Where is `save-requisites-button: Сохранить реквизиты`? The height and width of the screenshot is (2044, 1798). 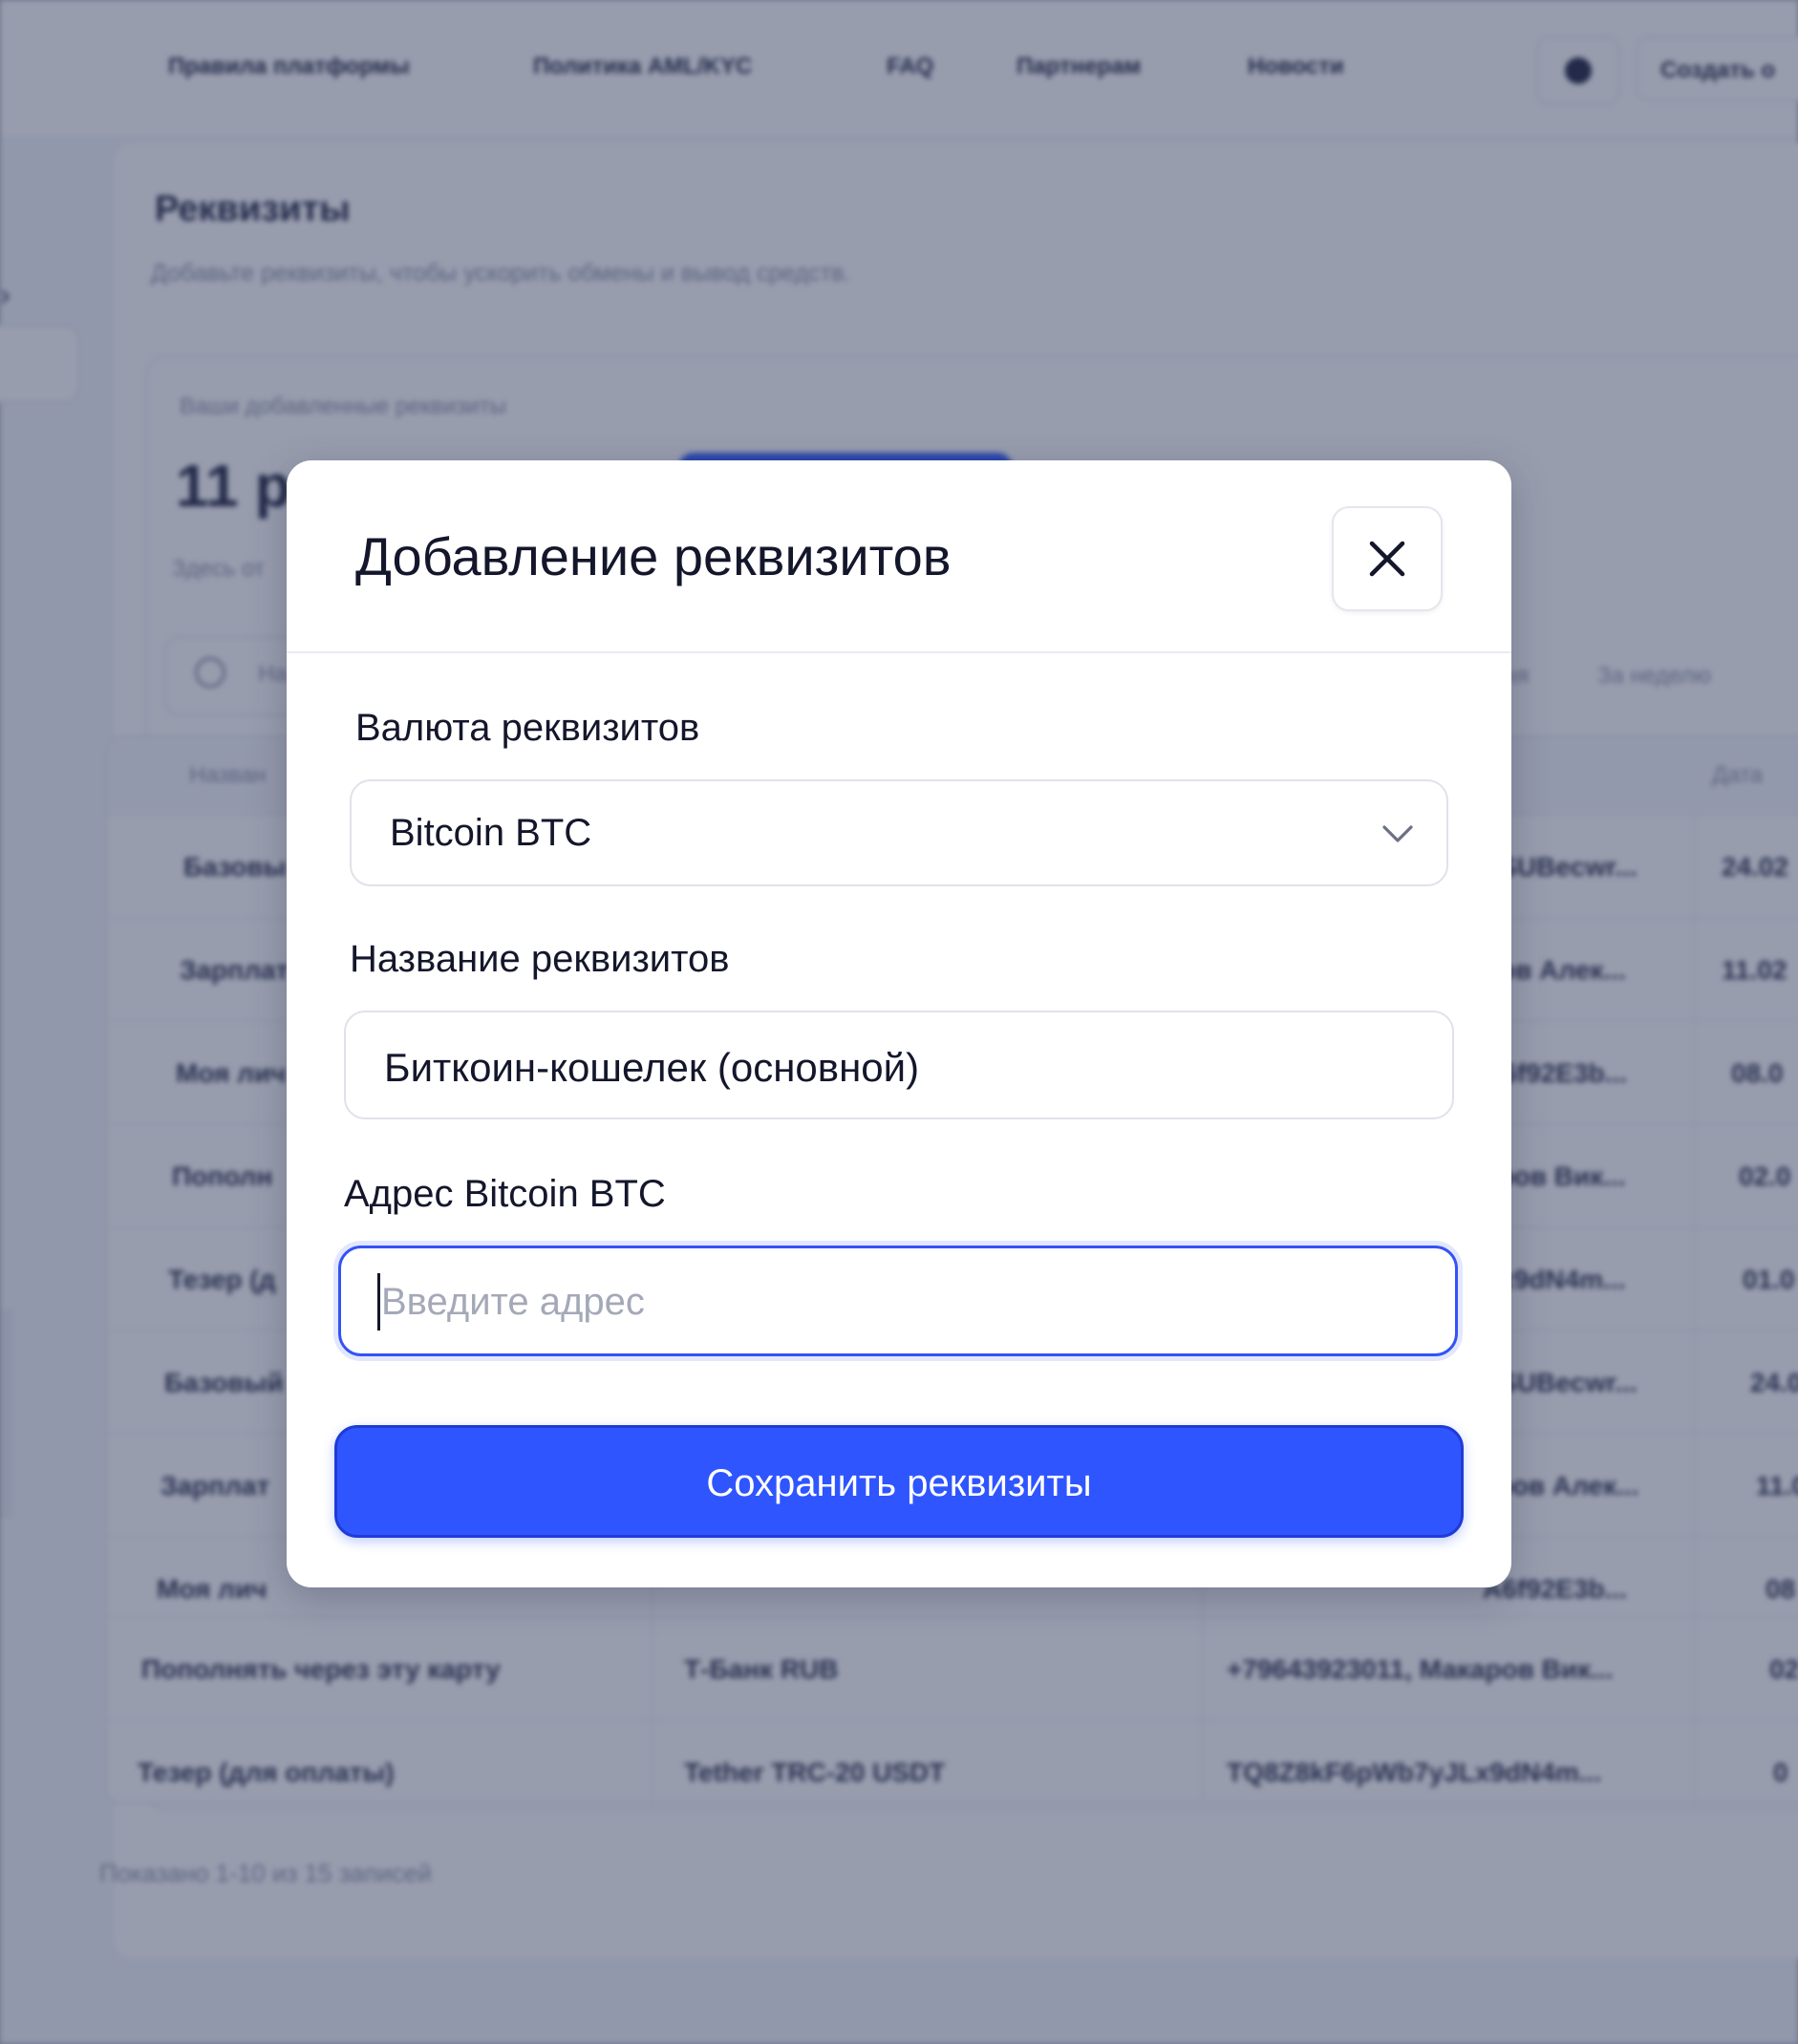 save-requisites-button: Сохранить реквизиты is located at coordinates (899, 1481).